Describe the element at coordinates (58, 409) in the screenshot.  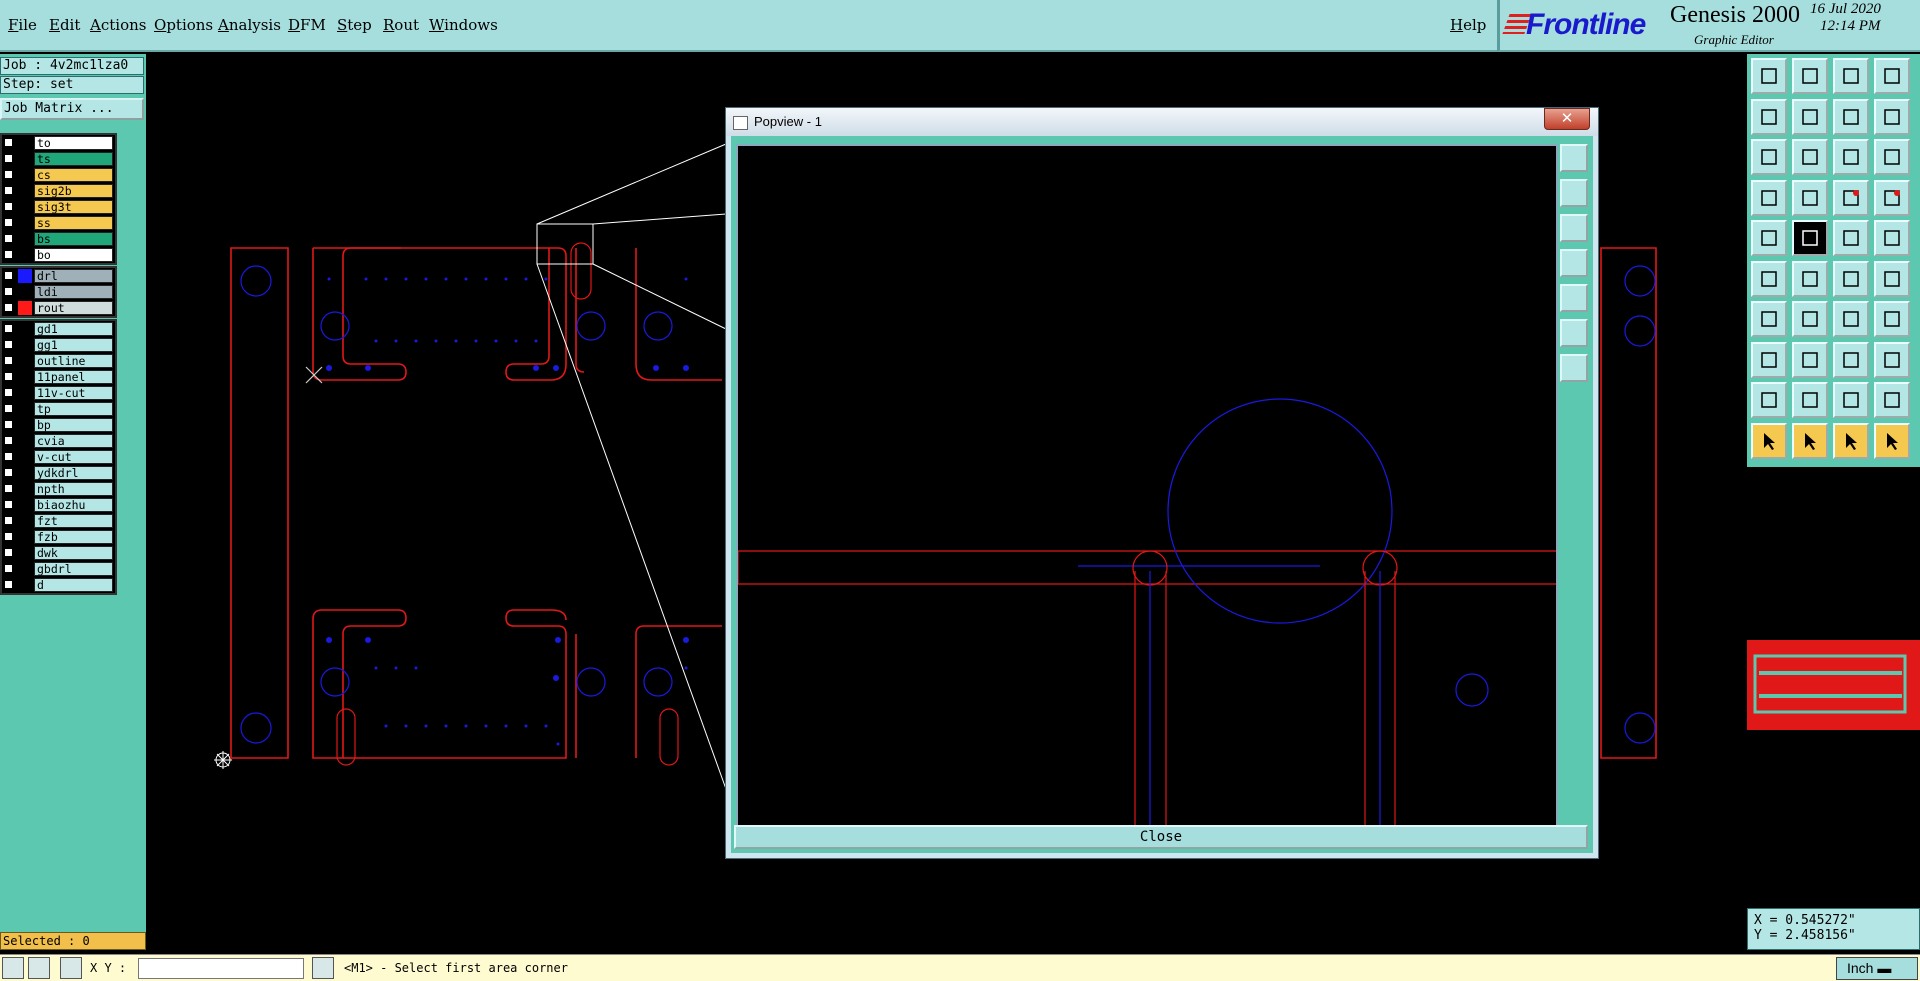
I see `layer-row: tp` at that location.